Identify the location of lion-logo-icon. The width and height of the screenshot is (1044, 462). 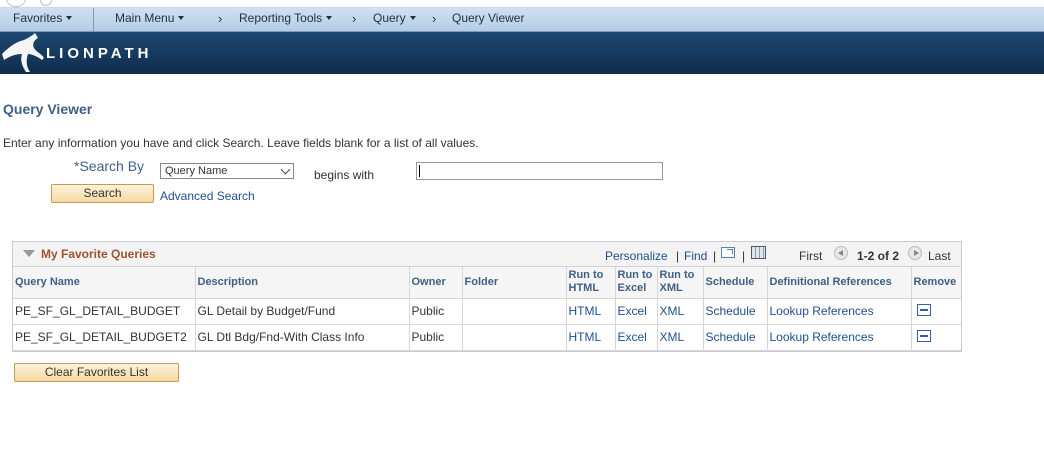
(23, 52).